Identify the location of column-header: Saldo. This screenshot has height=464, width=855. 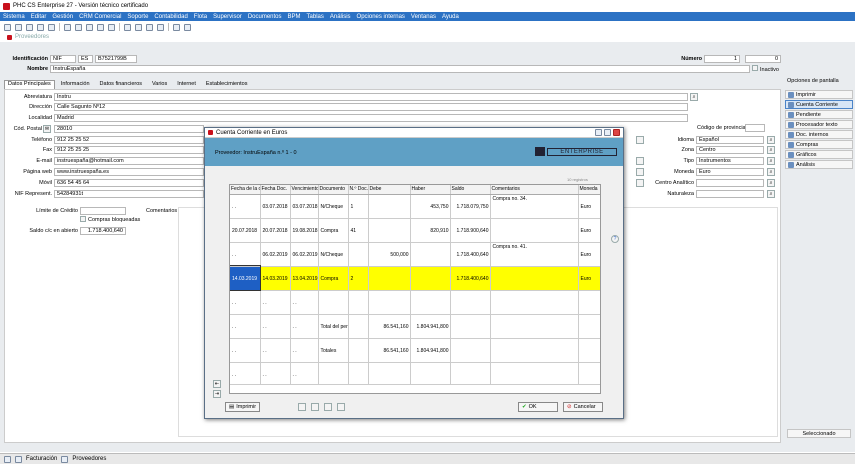
(470, 190).